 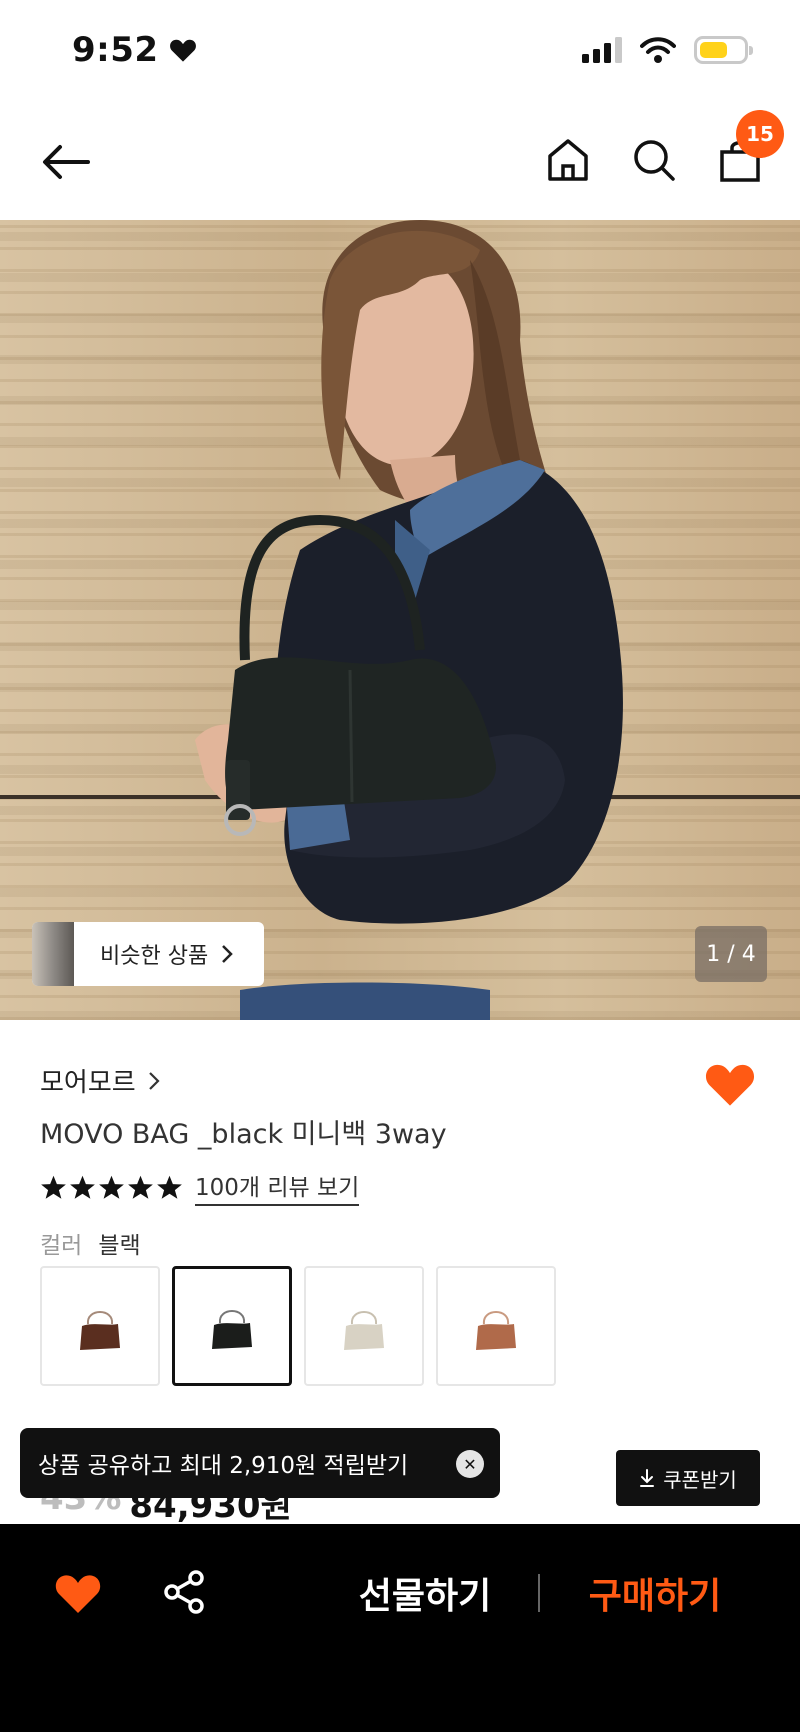 I want to click on star-rating, so click(x=111, y=1187).